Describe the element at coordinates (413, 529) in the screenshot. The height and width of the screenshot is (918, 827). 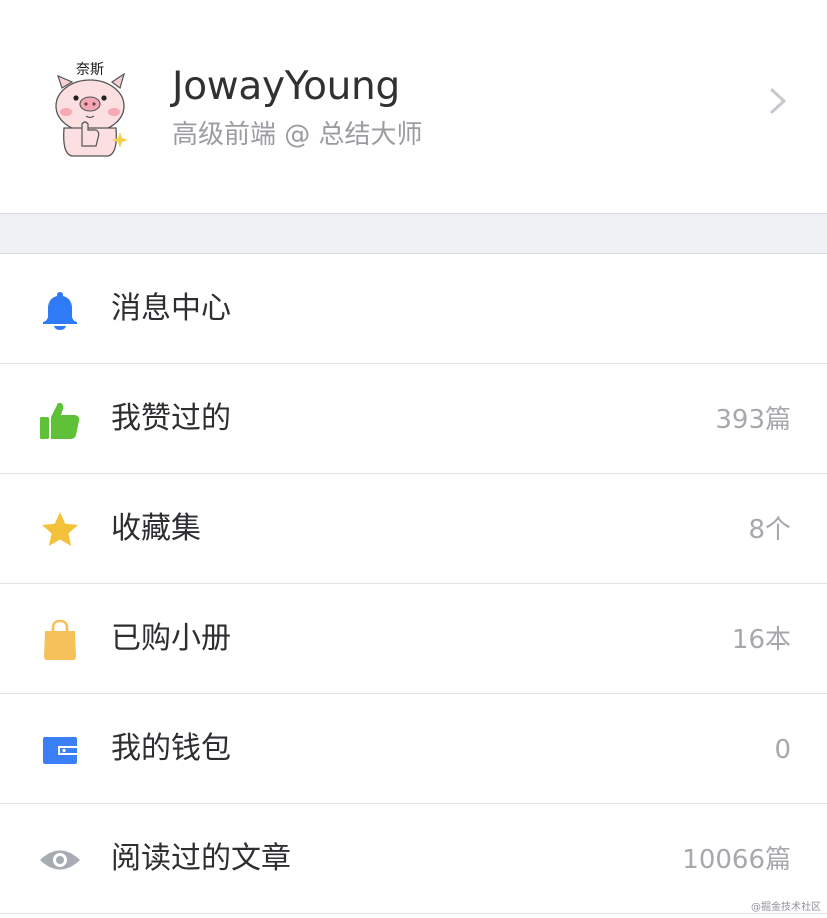
I see `menu-item-collections: 收藏集 8个` at that location.